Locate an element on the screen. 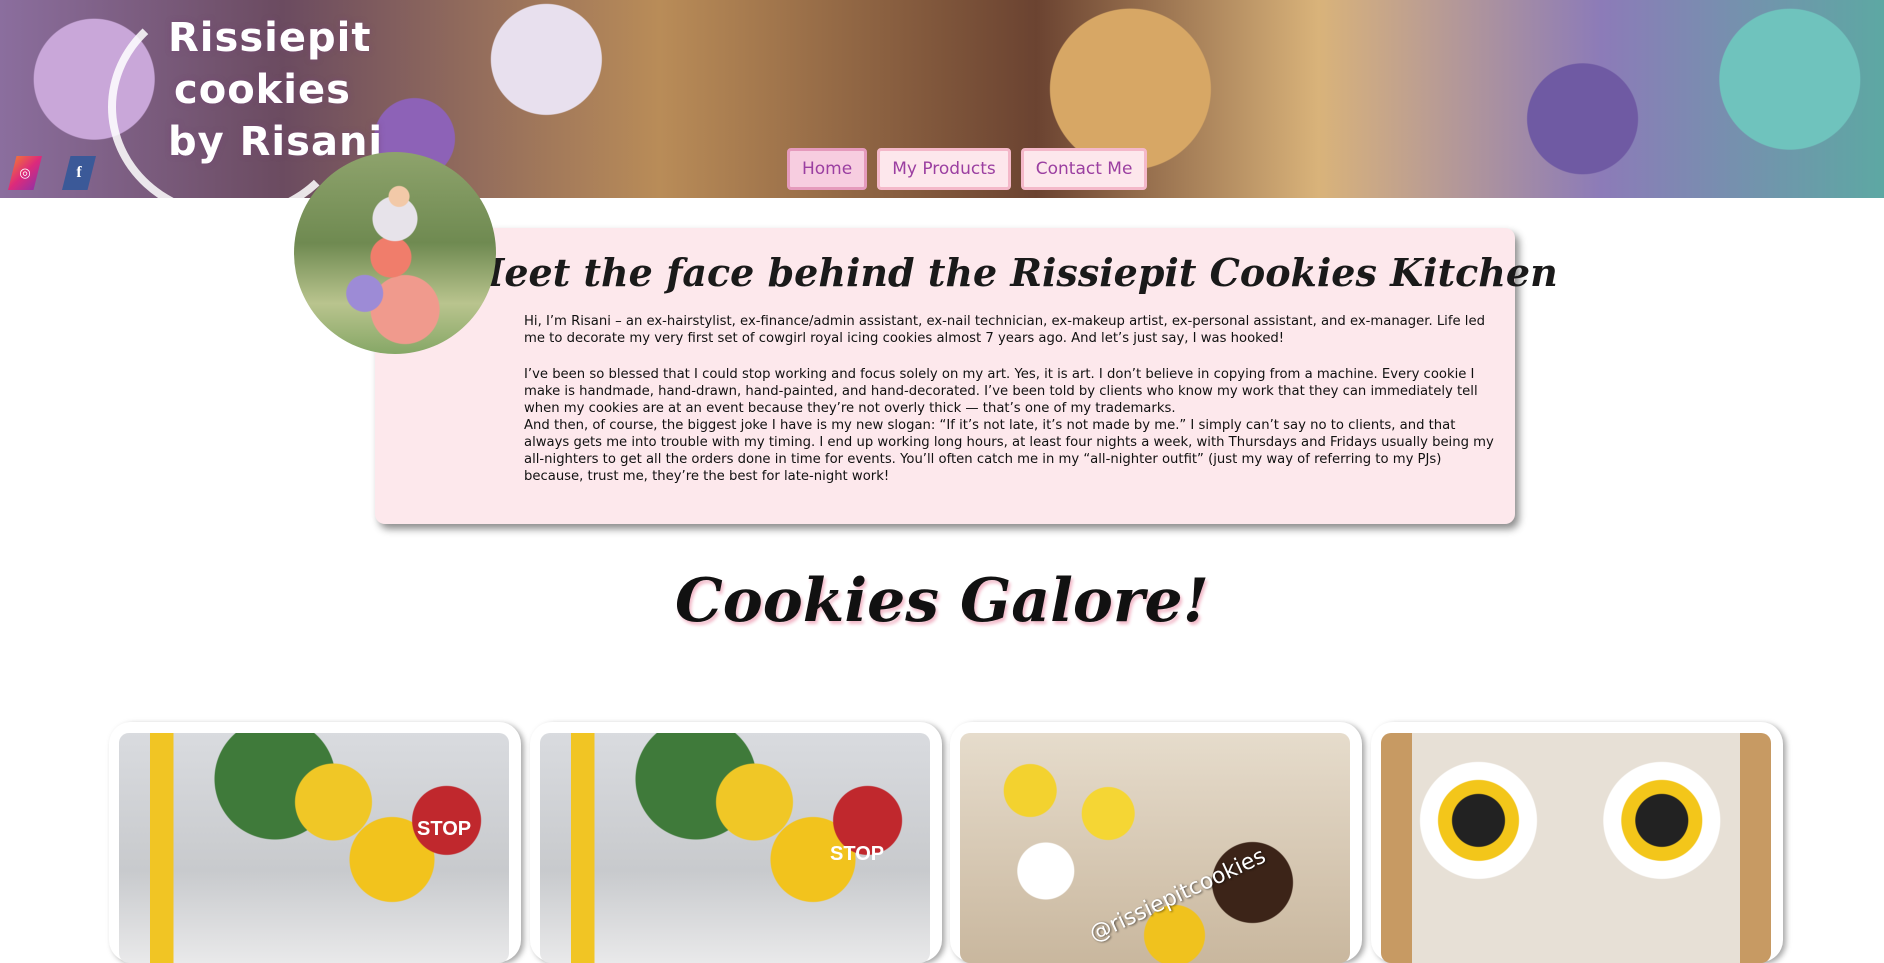 The height and width of the screenshot is (963, 1884). gallery-image: @rissiepitcookies is located at coordinates (1155, 848).